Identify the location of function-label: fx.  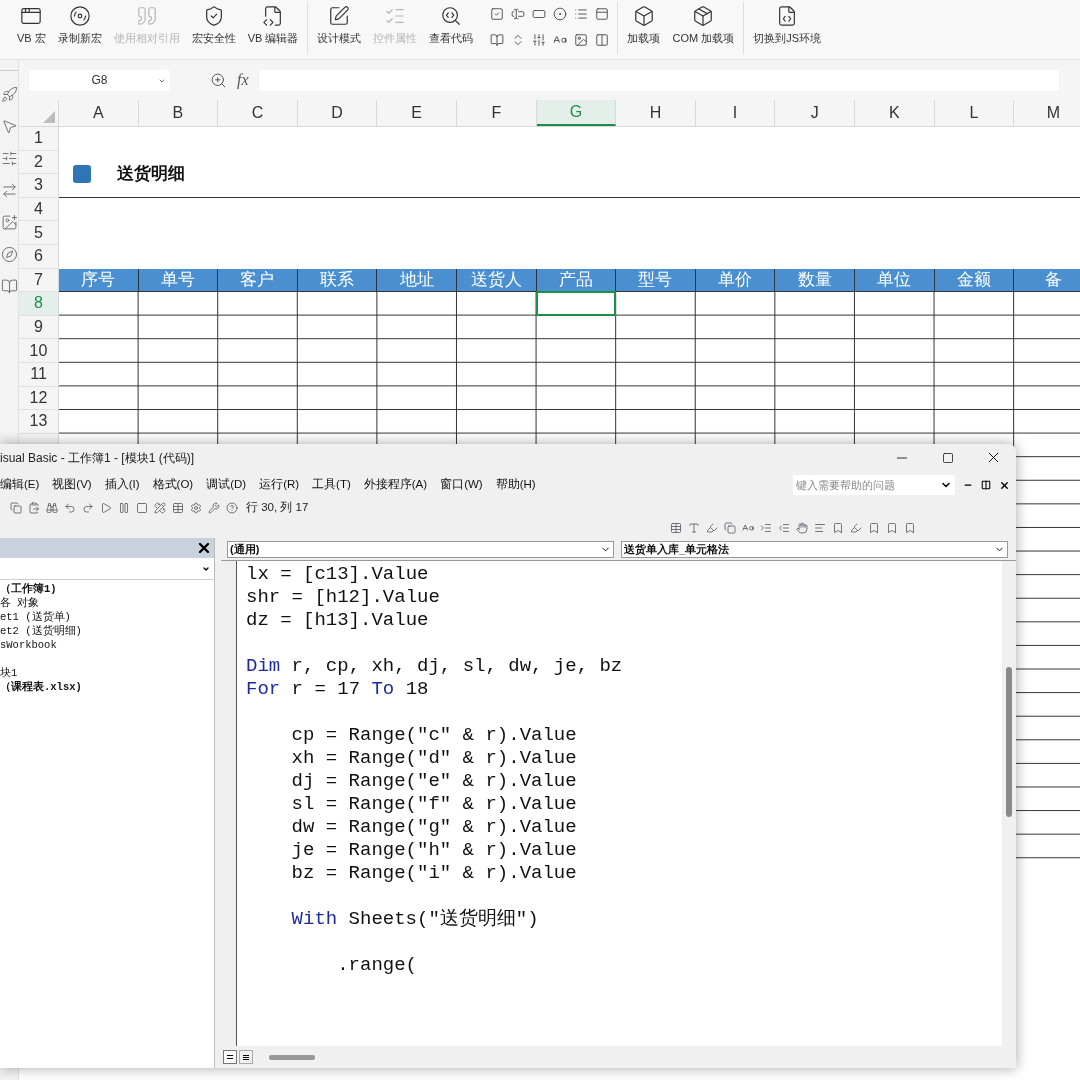
(243, 80).